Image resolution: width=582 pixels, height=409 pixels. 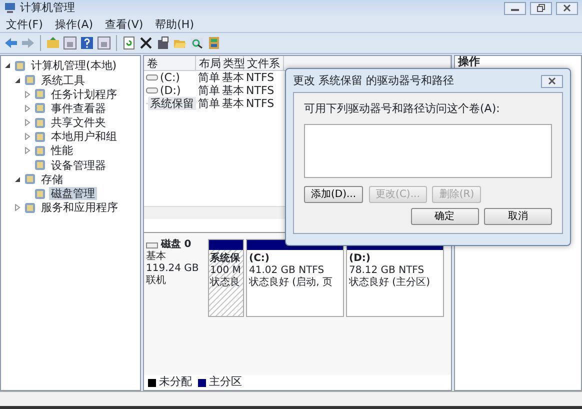 I want to click on menu-item: 查看(V), so click(x=124, y=24).